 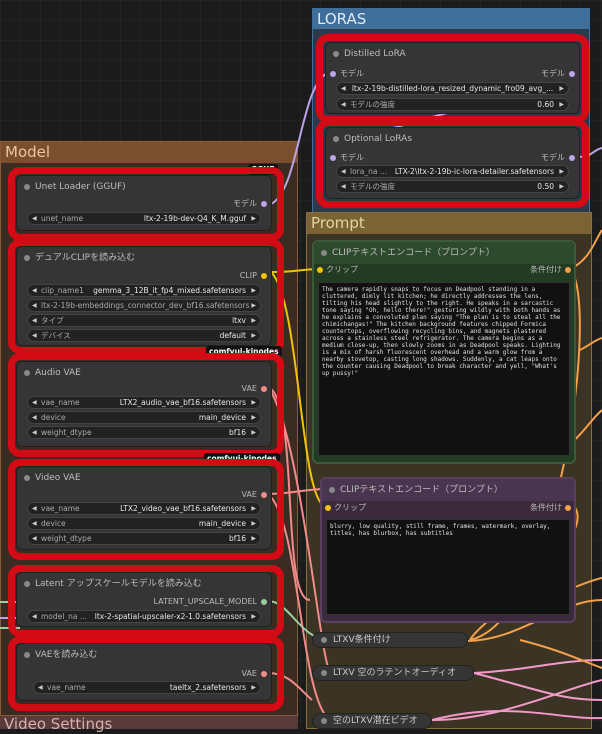 I want to click on node-empty-ltxv-video-collapsed: 空のLTXV潜在ビデオ, so click(x=372, y=721).